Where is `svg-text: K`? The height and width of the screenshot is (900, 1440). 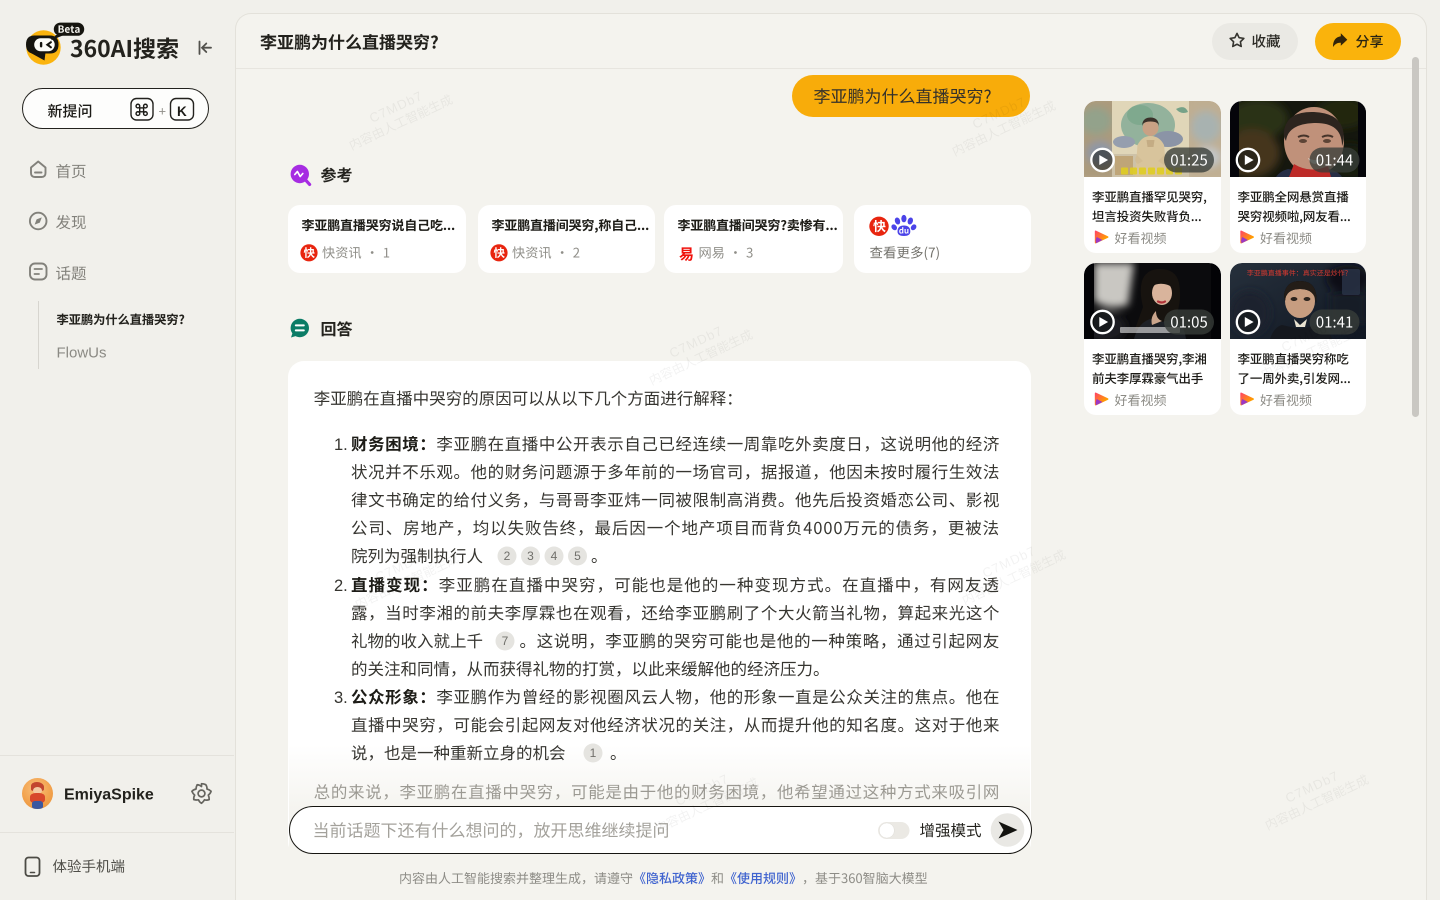 svg-text: K is located at coordinates (182, 111).